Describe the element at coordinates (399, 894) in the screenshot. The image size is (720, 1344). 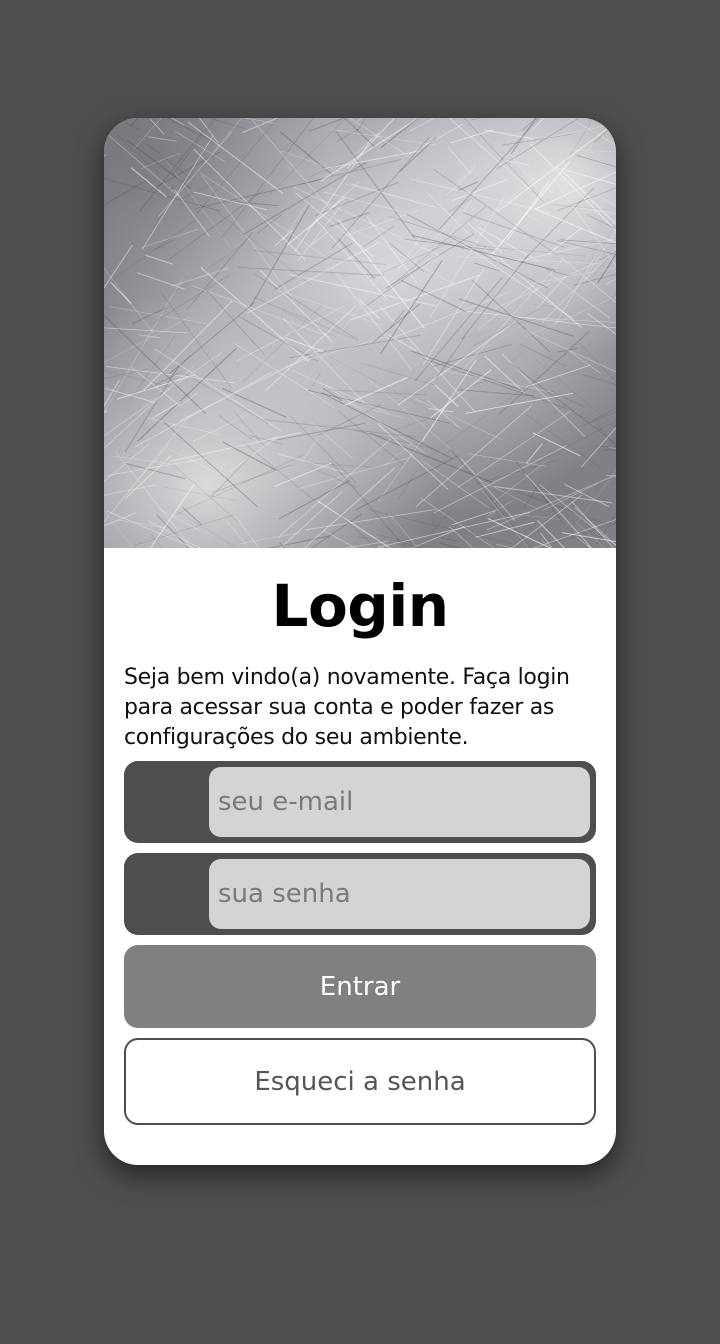
I see `password-input` at that location.